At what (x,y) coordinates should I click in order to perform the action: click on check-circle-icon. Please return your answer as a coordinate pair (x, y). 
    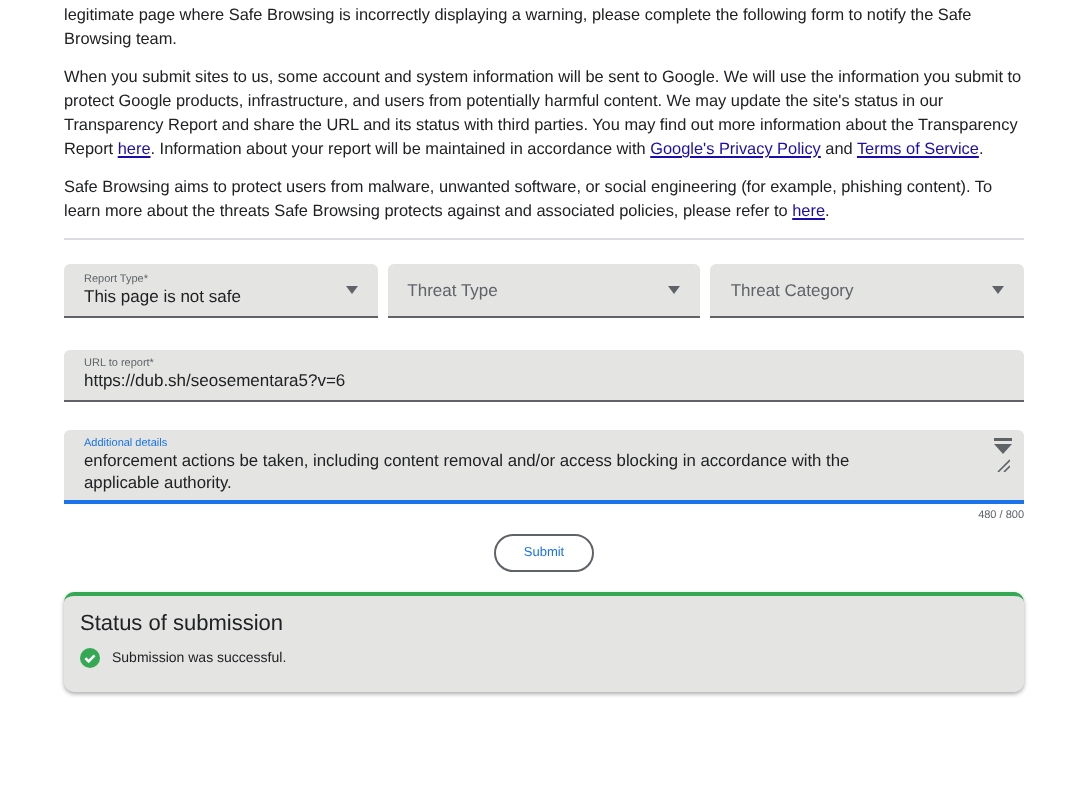
    Looking at the image, I should click on (90, 658).